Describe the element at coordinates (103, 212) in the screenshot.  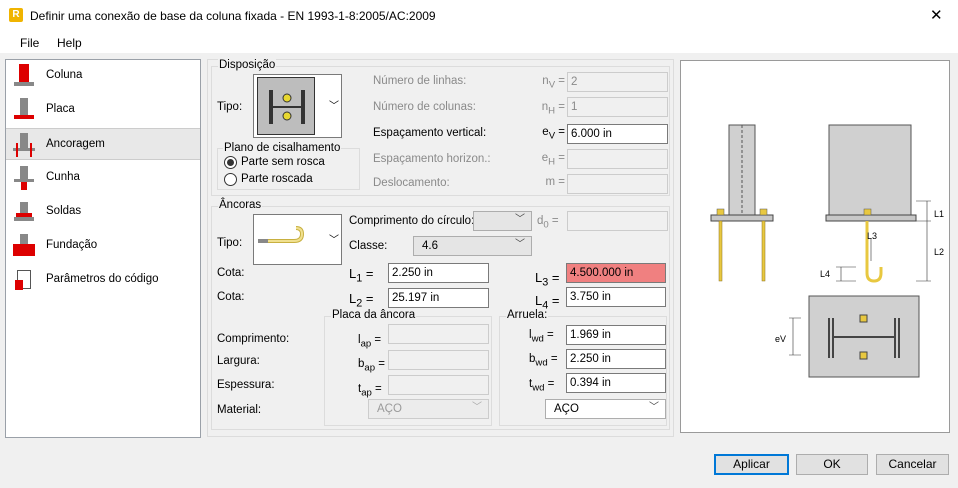
I see `sidebar-item-soldas: Soldas` at that location.